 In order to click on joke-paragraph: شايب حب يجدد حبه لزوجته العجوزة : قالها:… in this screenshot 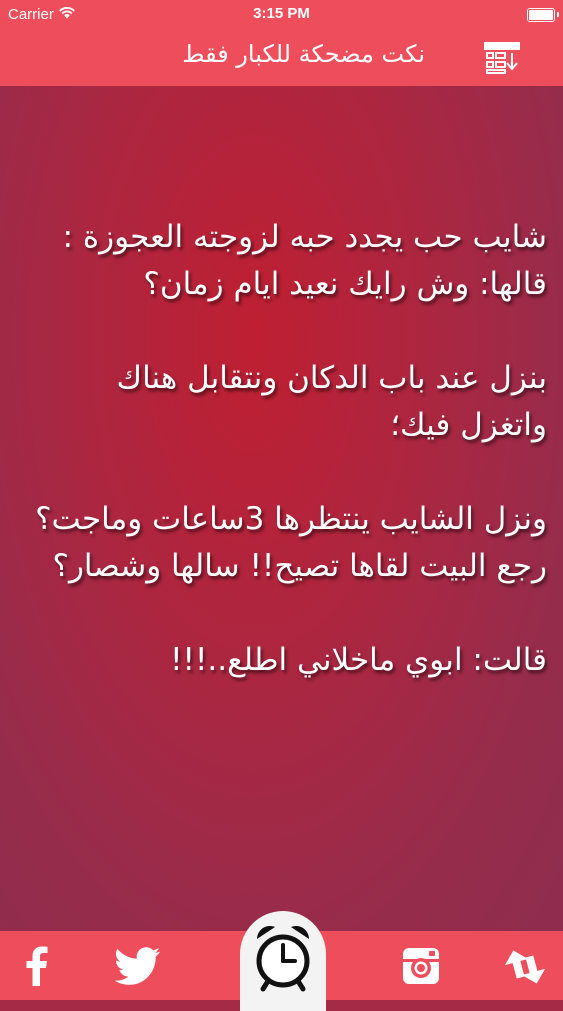, I will do `click(304, 260)`.